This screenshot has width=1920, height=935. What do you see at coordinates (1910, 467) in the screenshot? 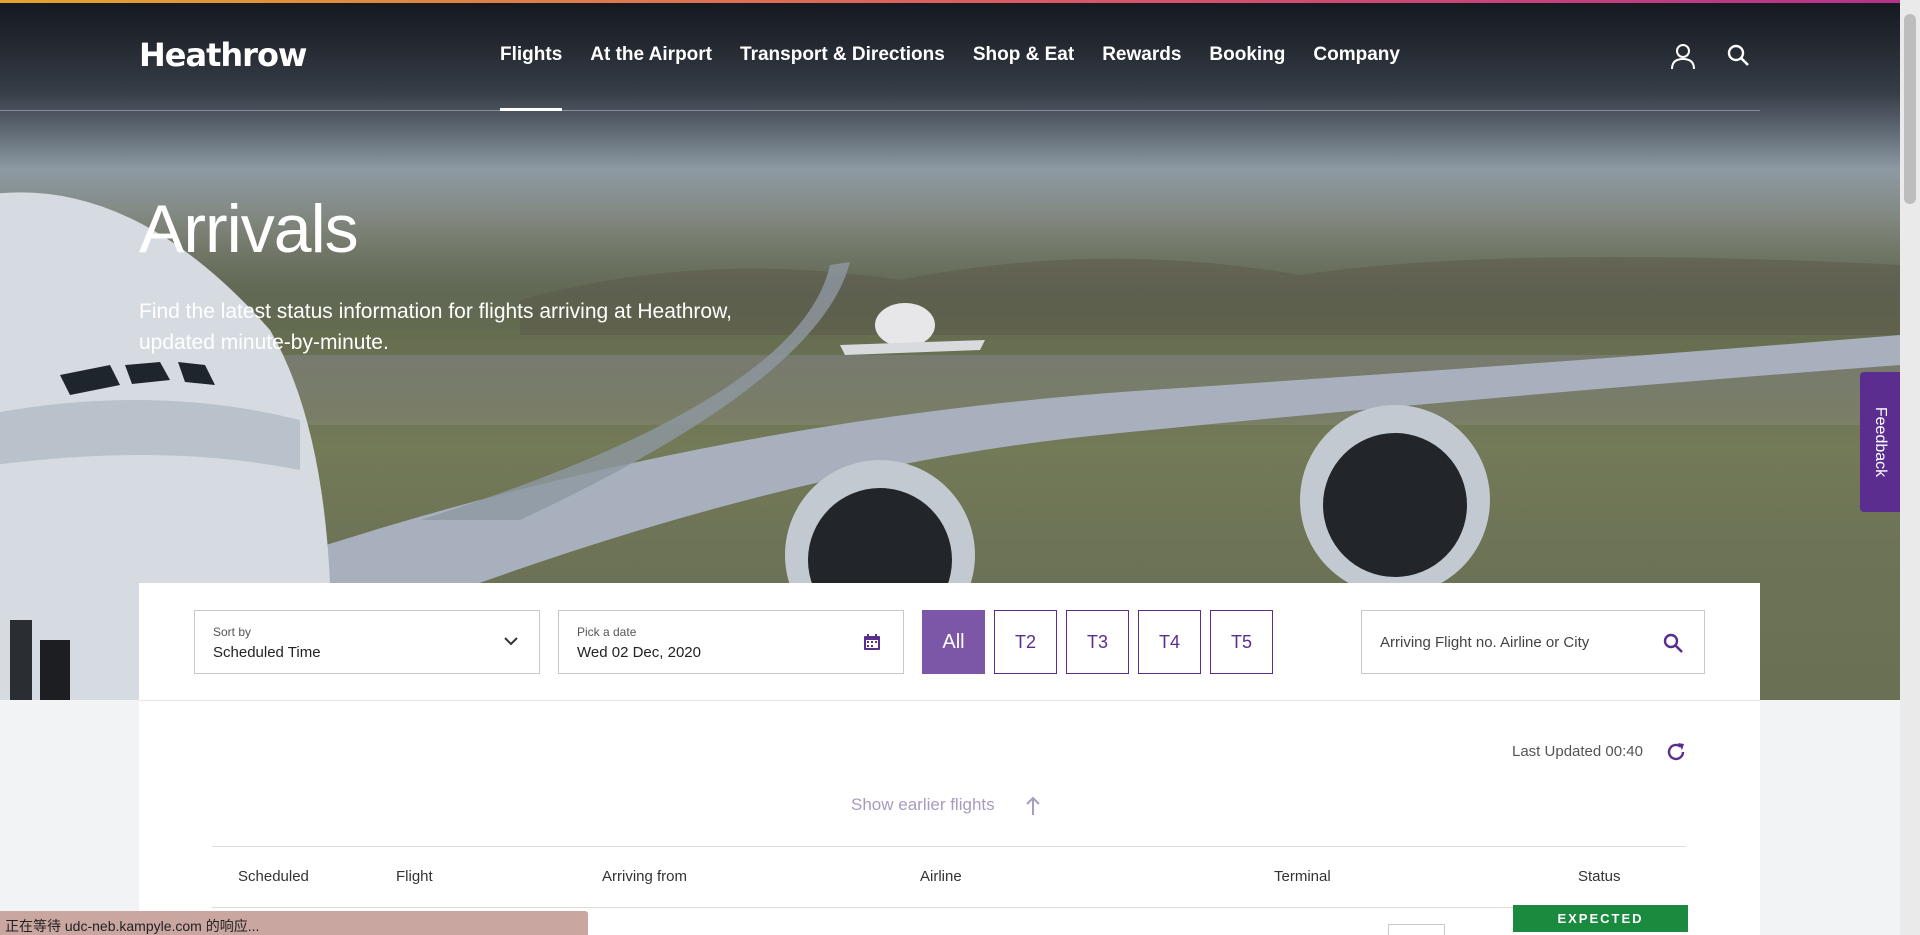
I see `page-scrollbar` at bounding box center [1910, 467].